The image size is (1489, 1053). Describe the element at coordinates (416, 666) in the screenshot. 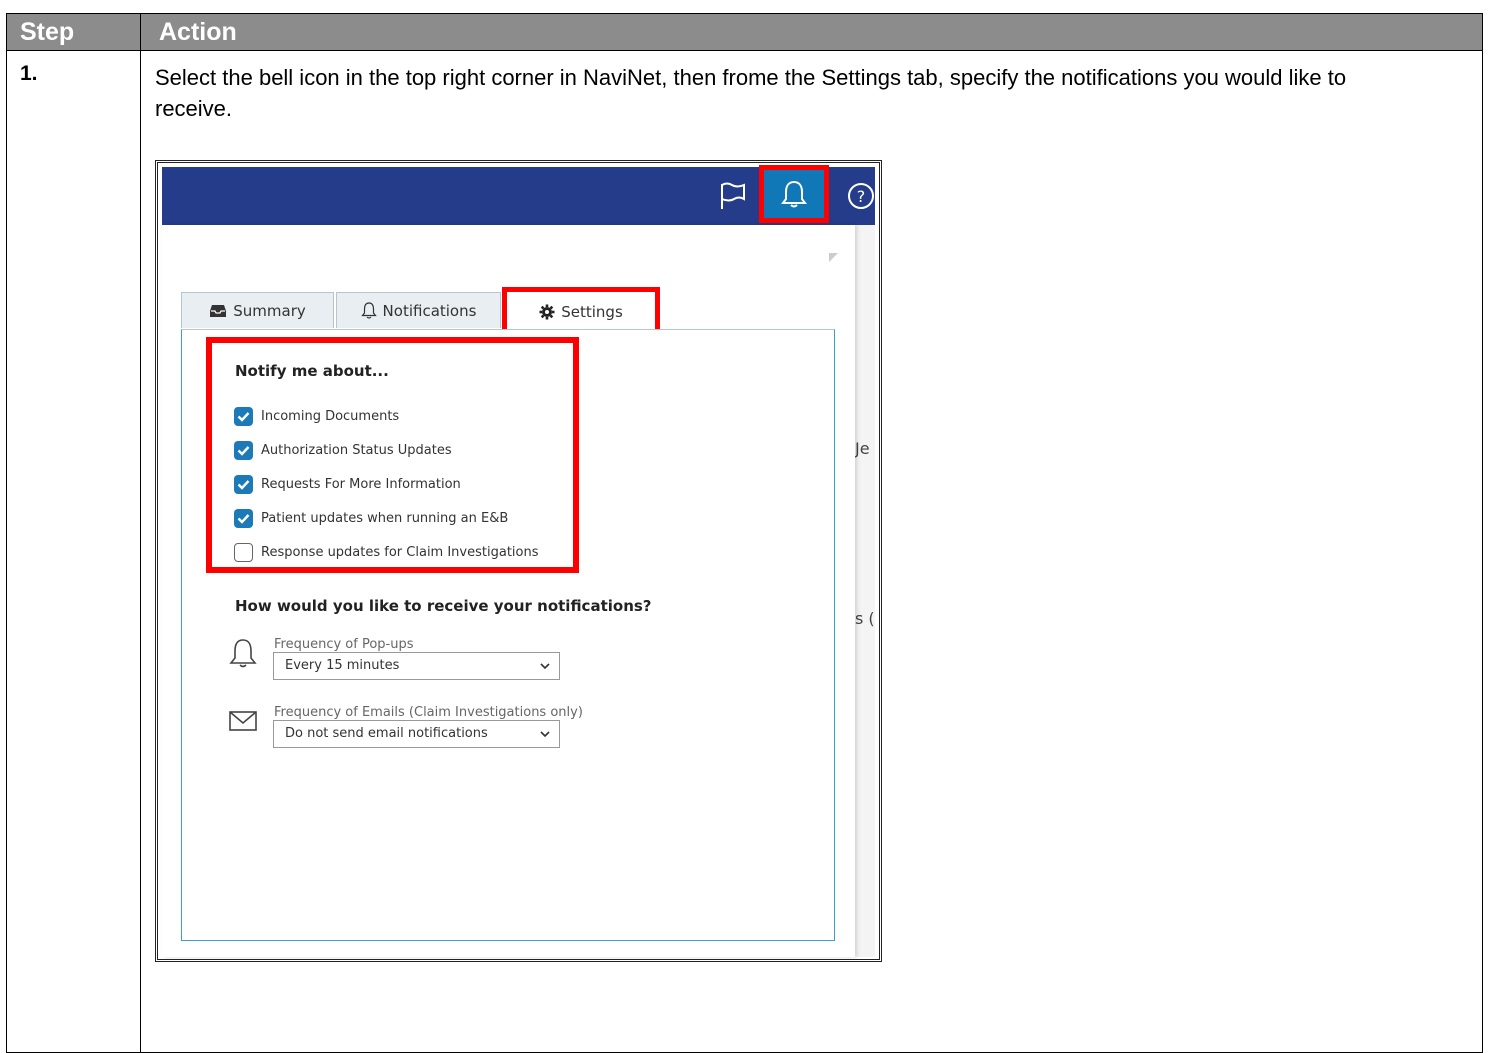

I see `popup-frequency-select: Every 15 minutes` at that location.